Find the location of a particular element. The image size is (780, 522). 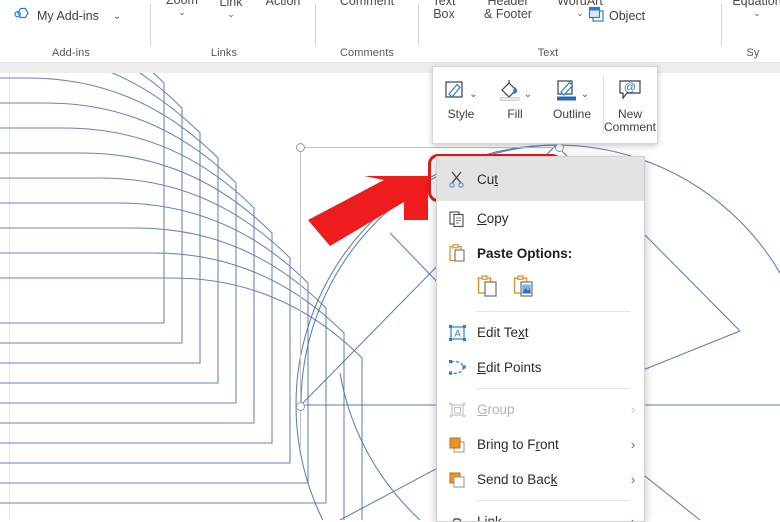

mini-toolbar-label: Outline is located at coordinates (572, 114).